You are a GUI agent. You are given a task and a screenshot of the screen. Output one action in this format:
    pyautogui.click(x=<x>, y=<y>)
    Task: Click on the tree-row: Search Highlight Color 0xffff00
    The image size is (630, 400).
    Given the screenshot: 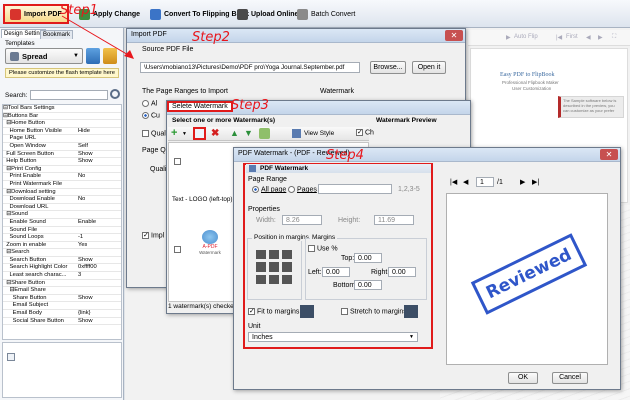 What is the action you would take?
    pyautogui.click(x=62, y=268)
    